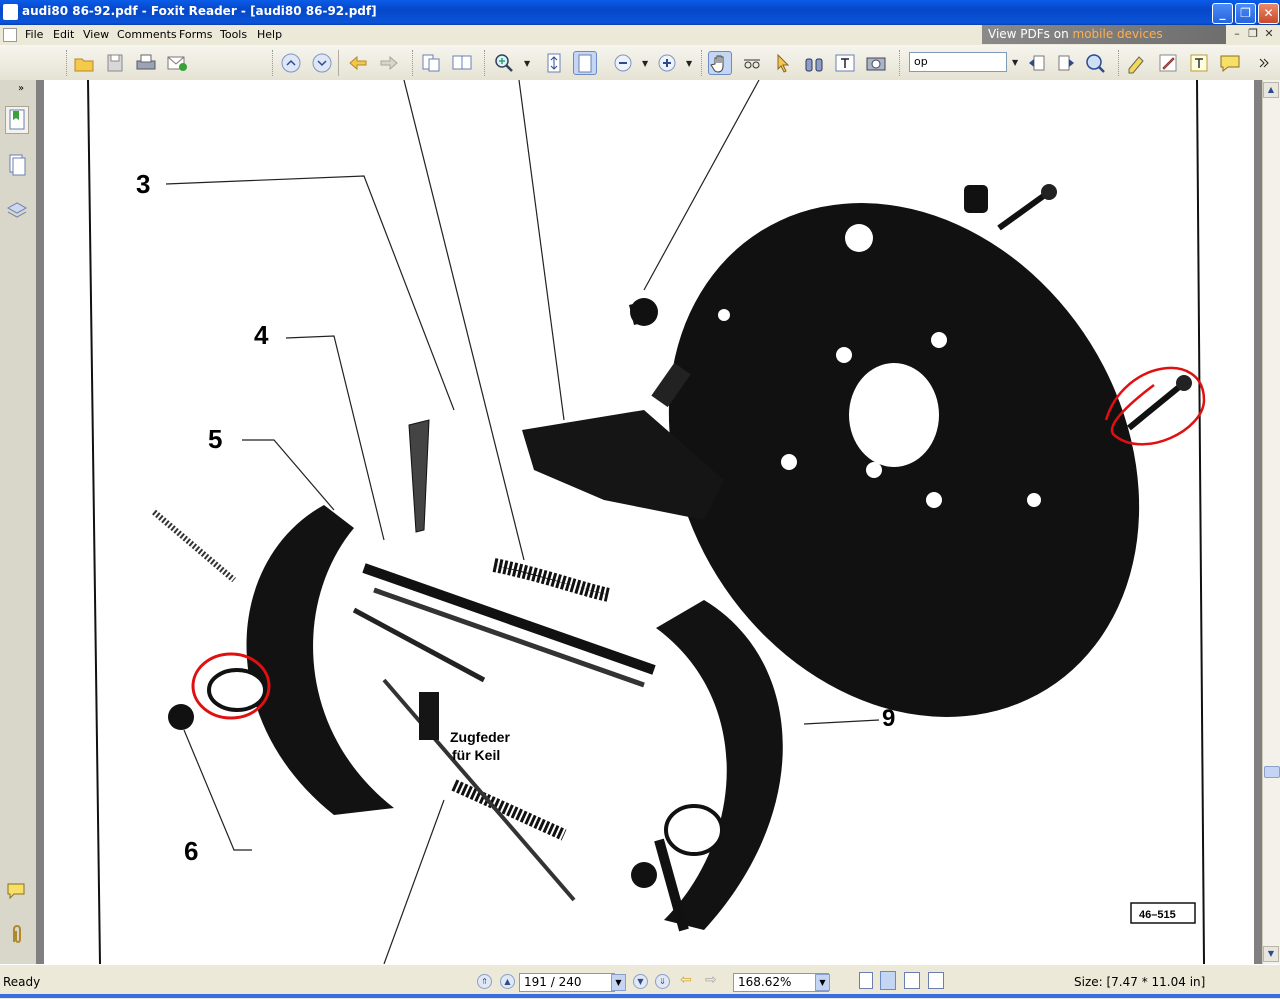 Image resolution: width=1280 pixels, height=999 pixels. What do you see at coordinates (358, 63) in the screenshot?
I see `back-button` at bounding box center [358, 63].